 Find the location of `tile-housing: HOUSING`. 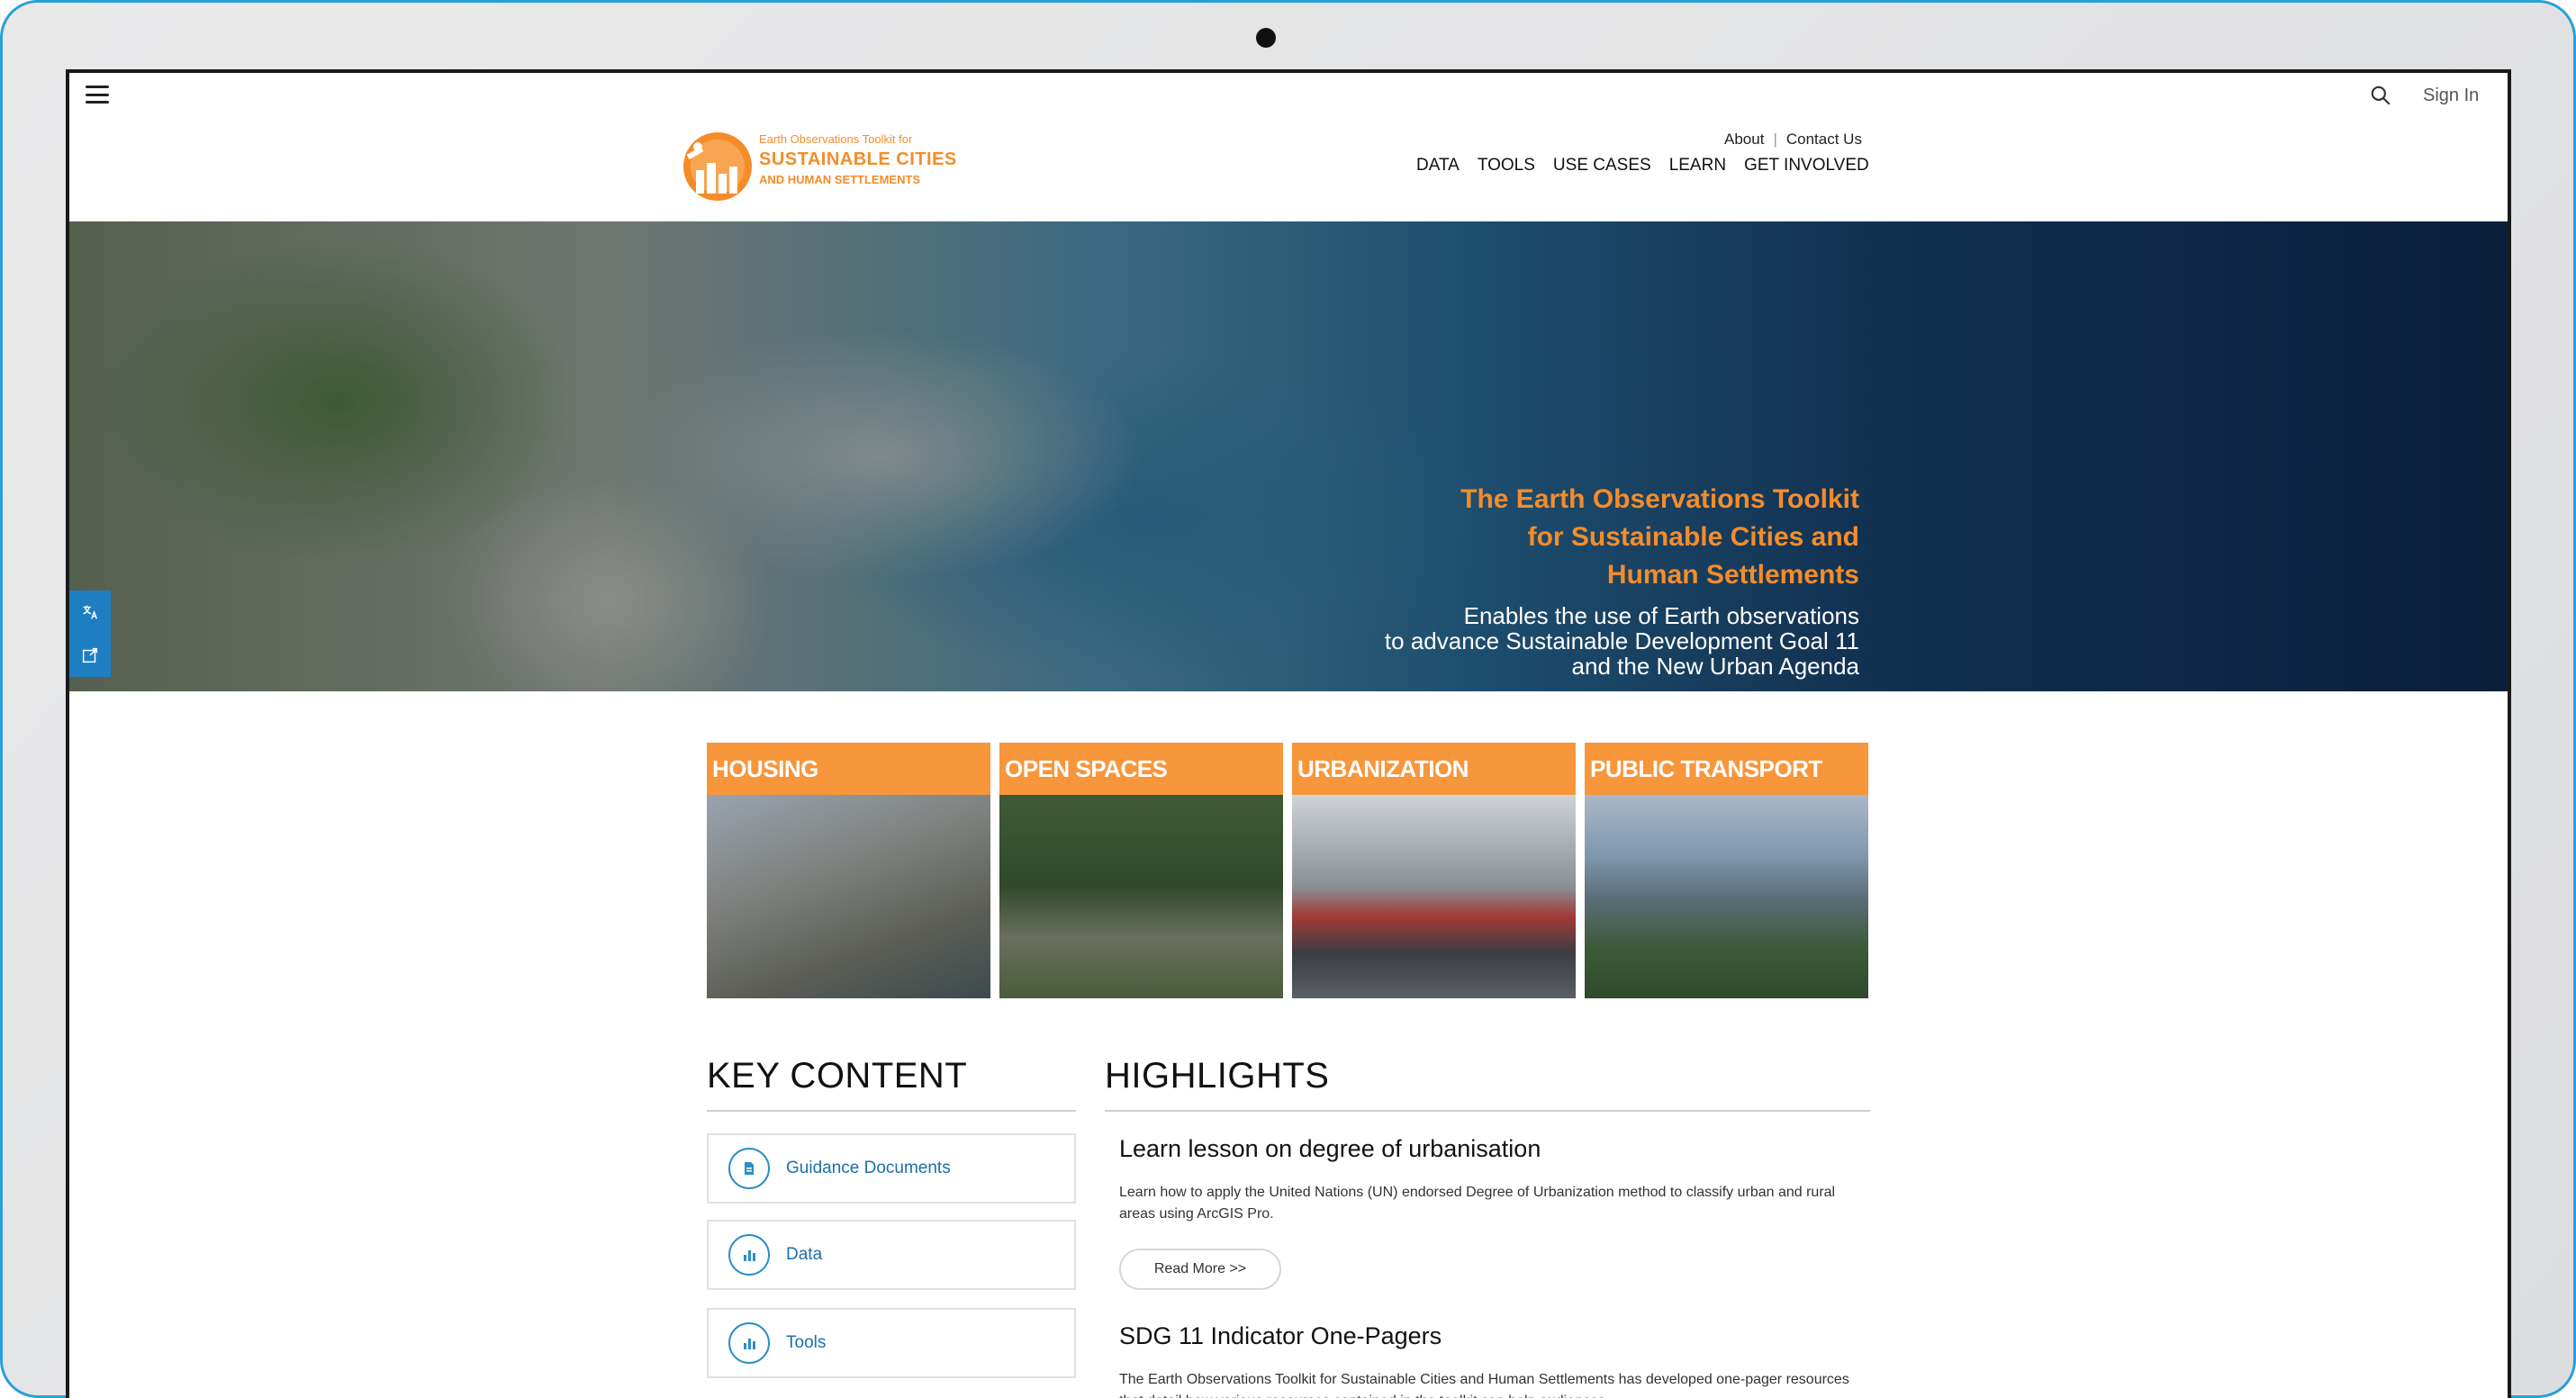

tile-housing: HOUSING is located at coordinates (848, 871).